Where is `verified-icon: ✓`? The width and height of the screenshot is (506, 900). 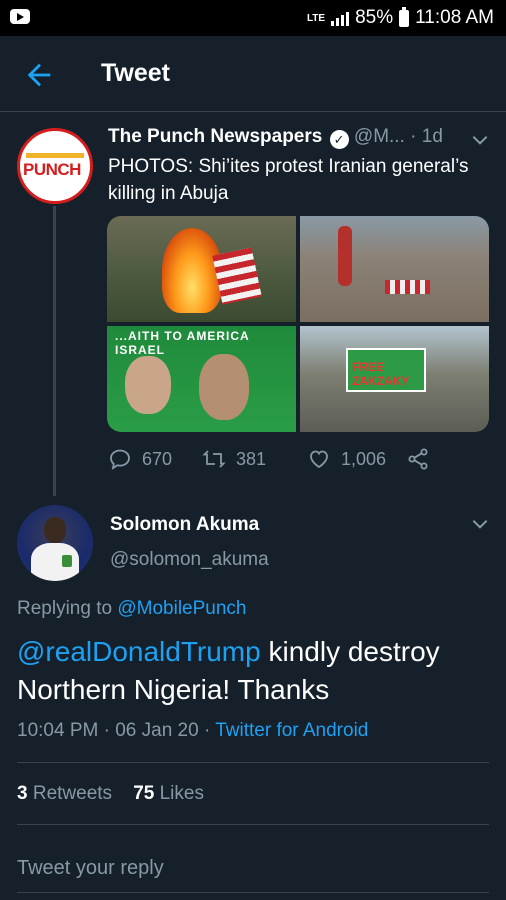
verified-icon: ✓ is located at coordinates (339, 139).